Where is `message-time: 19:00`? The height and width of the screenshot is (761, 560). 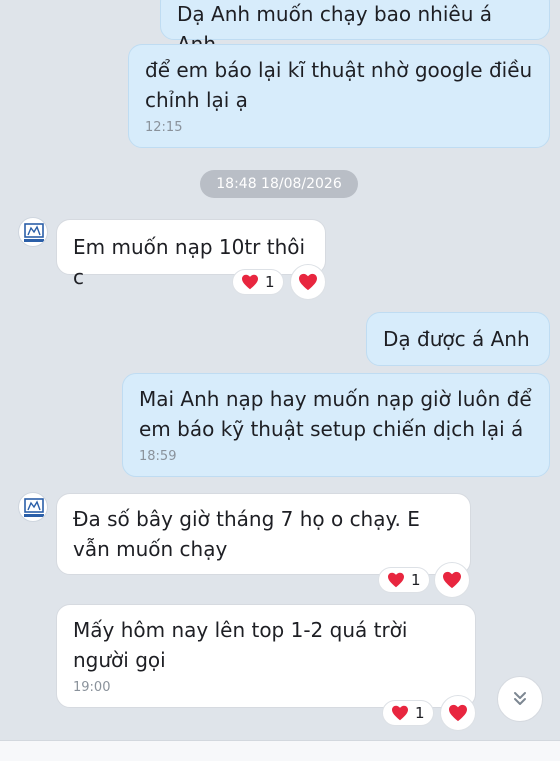
message-time: 19:00 is located at coordinates (92, 687).